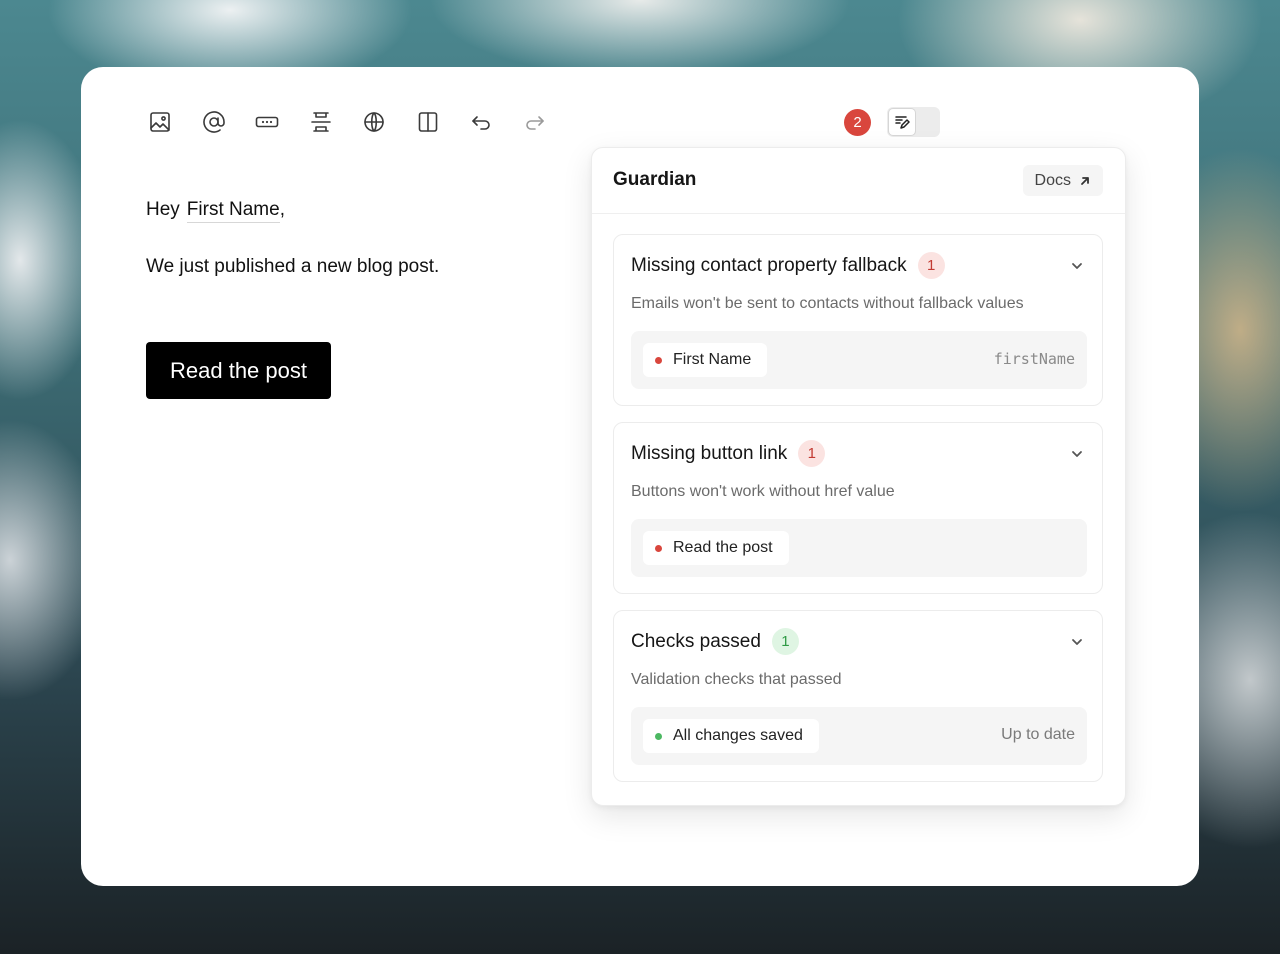  I want to click on docs-label: Docs, so click(1052, 180).